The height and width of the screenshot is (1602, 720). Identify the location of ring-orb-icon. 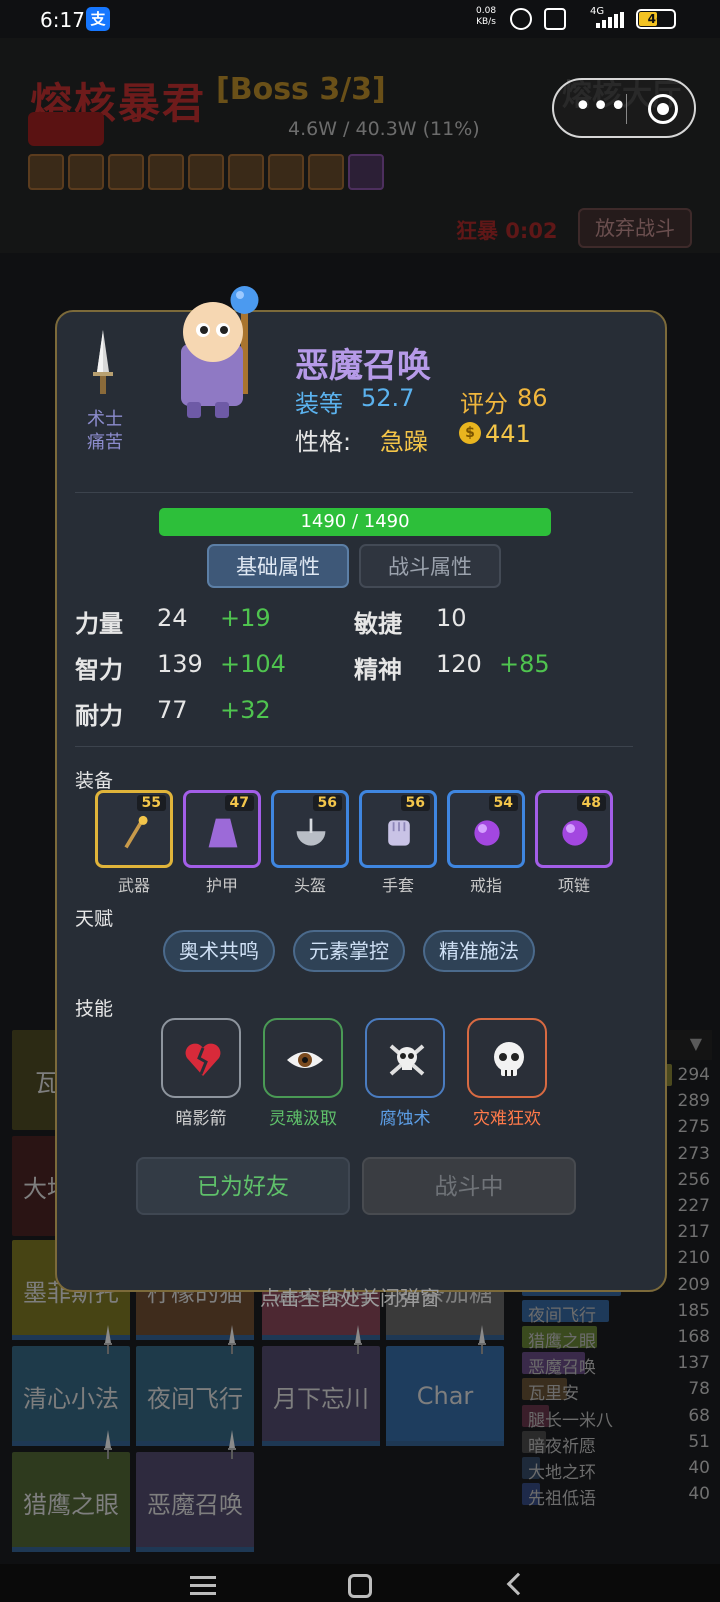
(487, 833).